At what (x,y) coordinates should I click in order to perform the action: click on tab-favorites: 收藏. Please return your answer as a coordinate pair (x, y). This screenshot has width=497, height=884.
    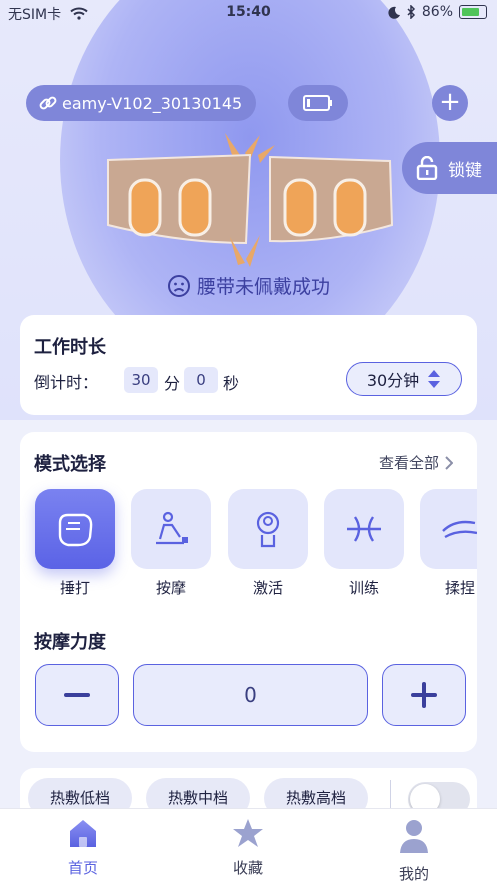
    Looking at the image, I should click on (248, 847).